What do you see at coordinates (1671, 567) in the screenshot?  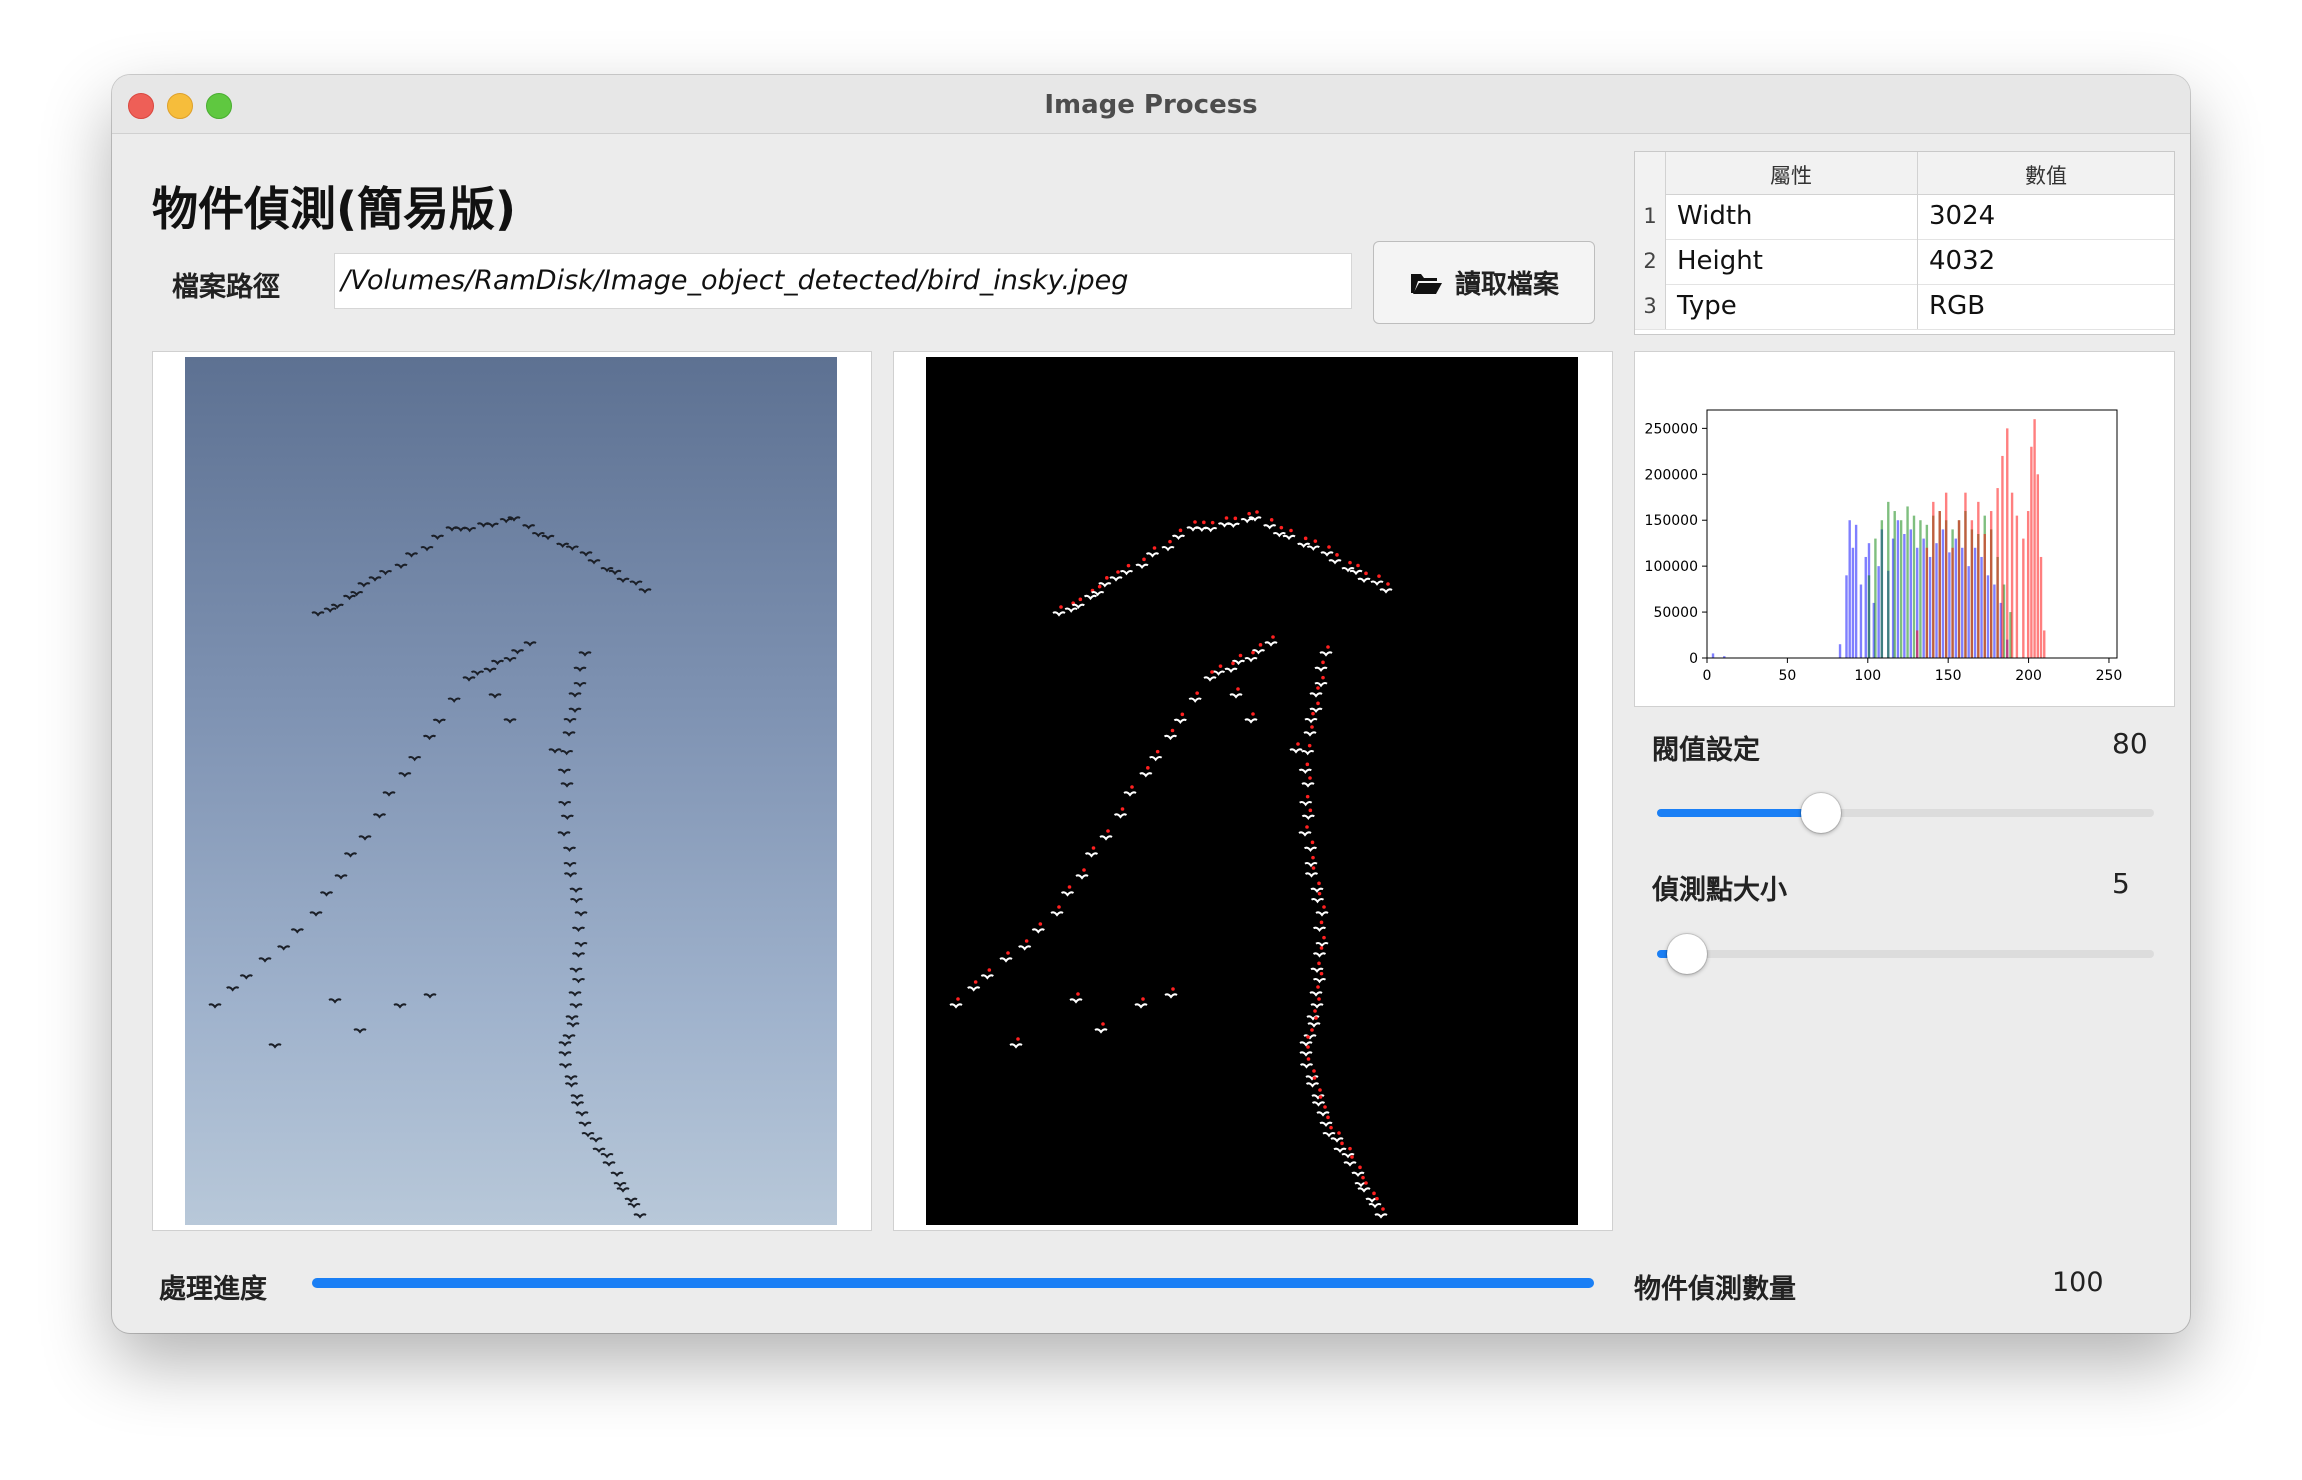 I see `y-tick-label: 100000` at bounding box center [1671, 567].